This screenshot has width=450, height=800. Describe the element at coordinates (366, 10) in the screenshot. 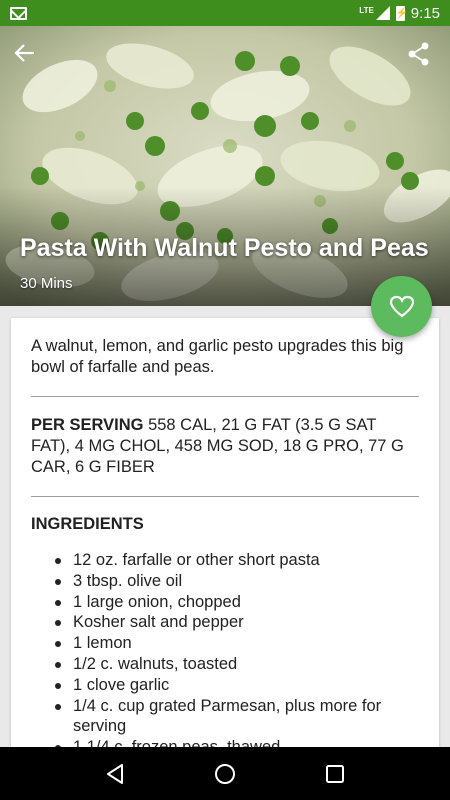

I see `network-type-label: LTE` at that location.